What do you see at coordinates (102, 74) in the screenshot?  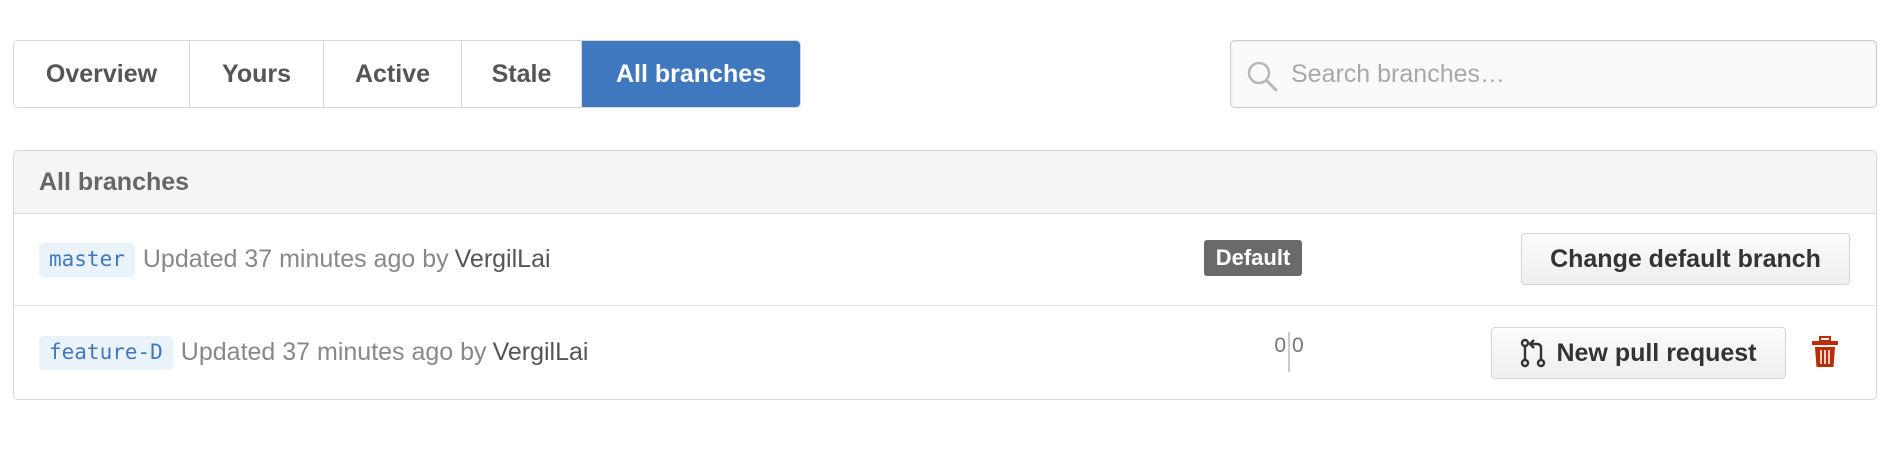 I see `tab-overview: Overview` at bounding box center [102, 74].